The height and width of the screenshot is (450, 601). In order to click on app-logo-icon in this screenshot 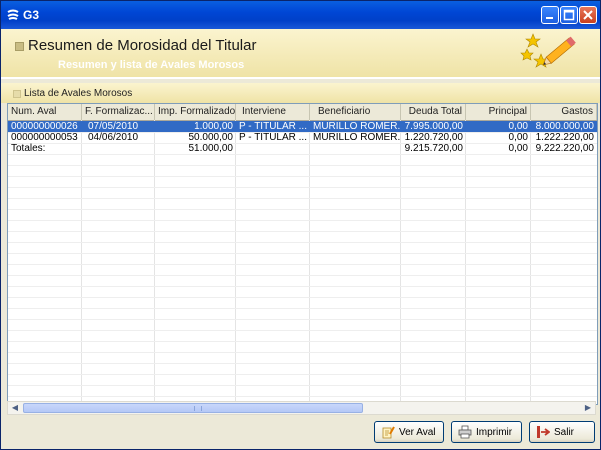, I will do `click(13, 14)`.